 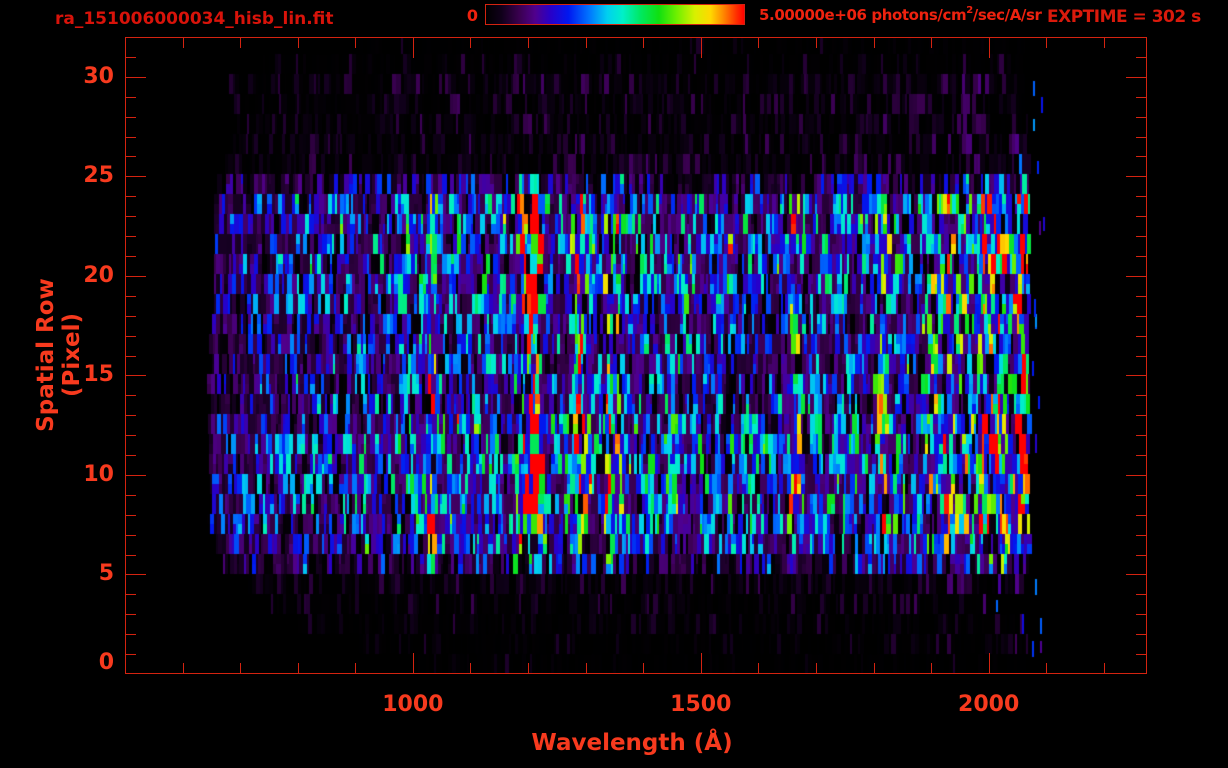 What do you see at coordinates (194, 19) in the screenshot?
I see `fits-file-title: ra_151006000034_hisb_lin.fit` at bounding box center [194, 19].